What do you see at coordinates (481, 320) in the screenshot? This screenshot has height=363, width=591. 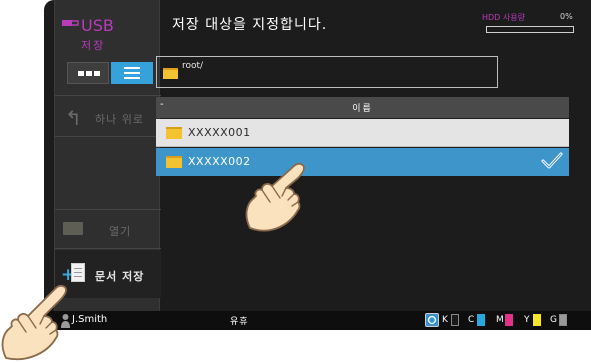 I see `toner-level-c` at bounding box center [481, 320].